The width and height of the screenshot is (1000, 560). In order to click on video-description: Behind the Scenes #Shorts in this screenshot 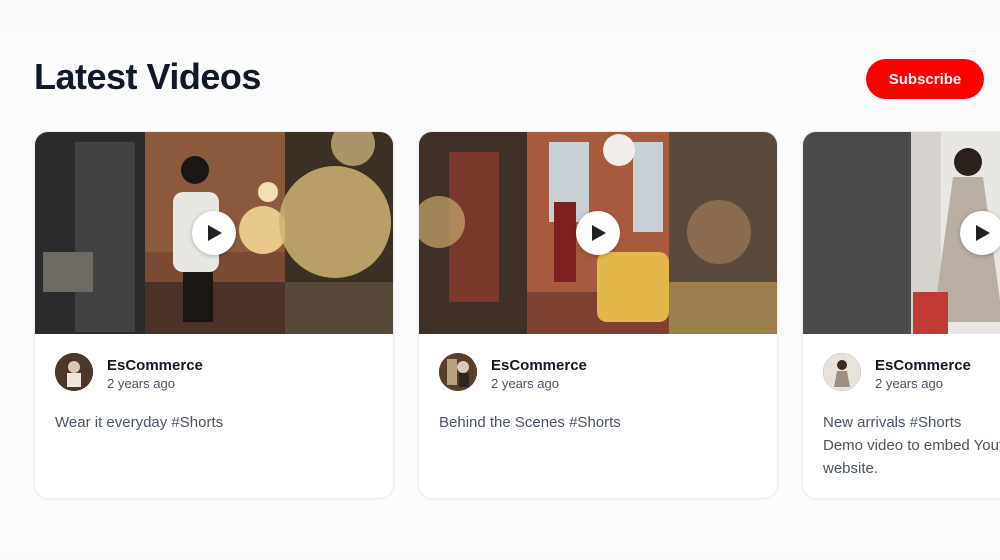, I will do `click(530, 422)`.